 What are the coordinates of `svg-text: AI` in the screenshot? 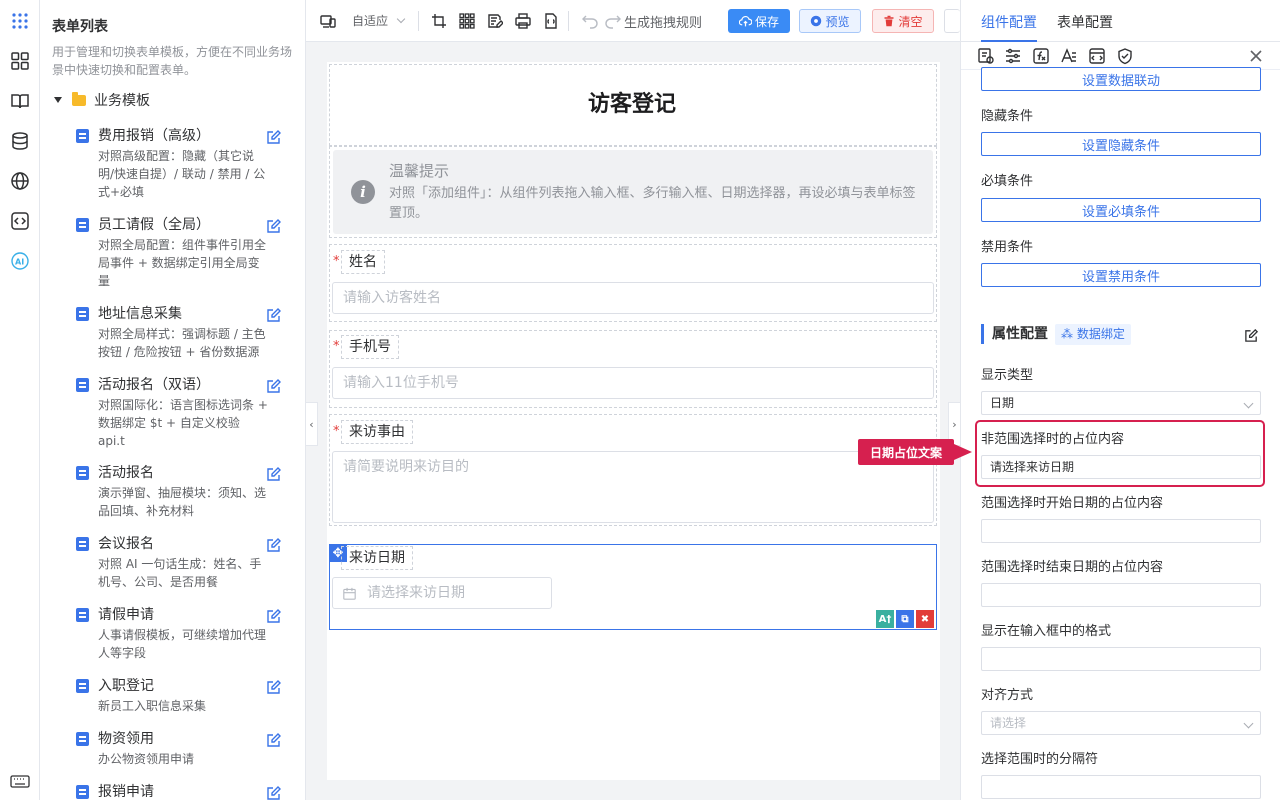 It's located at (19, 262).